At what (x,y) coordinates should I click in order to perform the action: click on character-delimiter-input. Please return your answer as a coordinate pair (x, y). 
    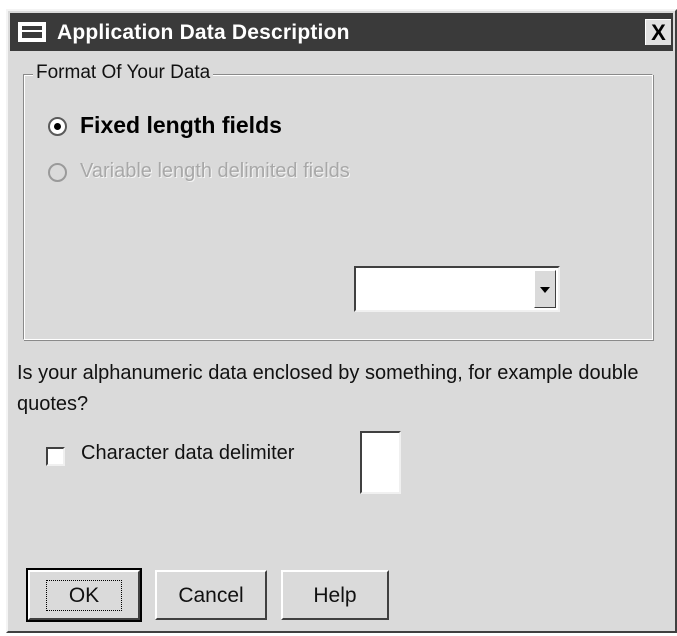
    Looking at the image, I should click on (380, 462).